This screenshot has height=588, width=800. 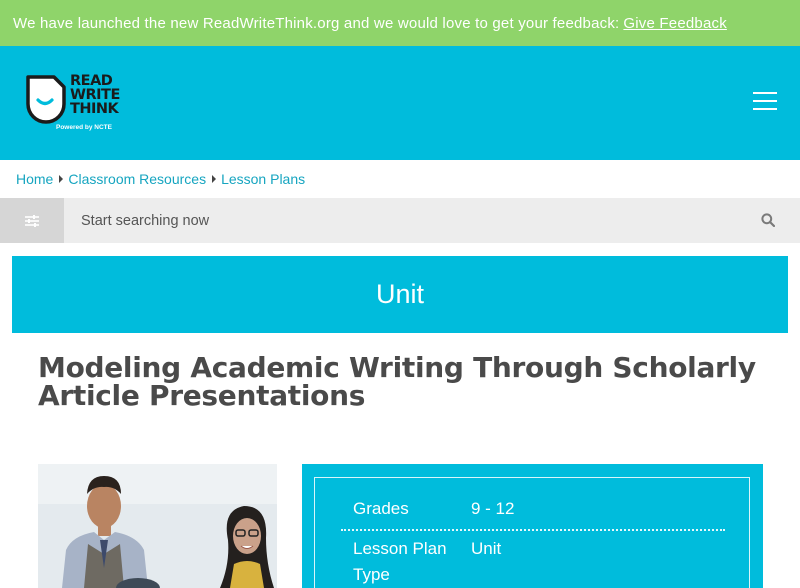 What do you see at coordinates (34, 179) in the screenshot?
I see `breadcrumb-home: Home` at bounding box center [34, 179].